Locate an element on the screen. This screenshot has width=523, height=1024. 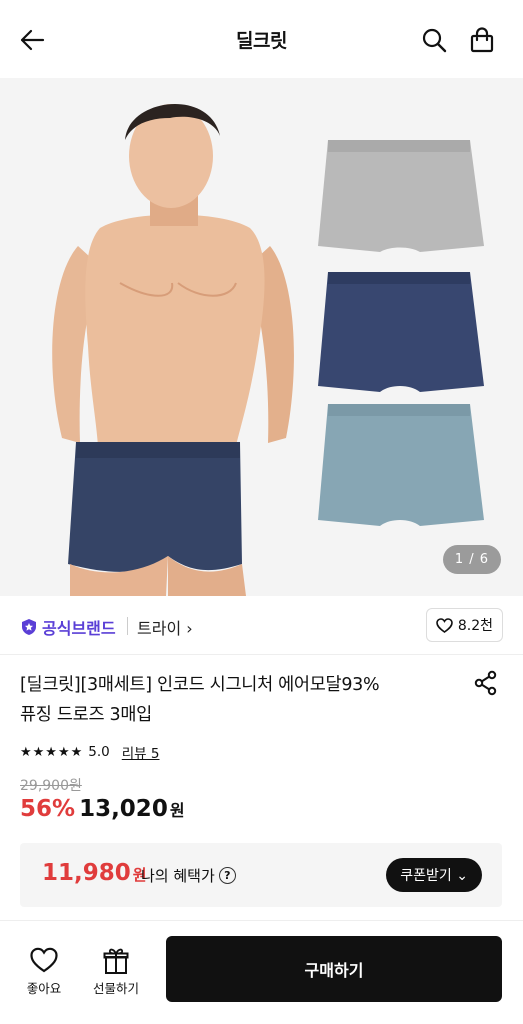
like-button: 좋아요 is located at coordinates (44, 972).